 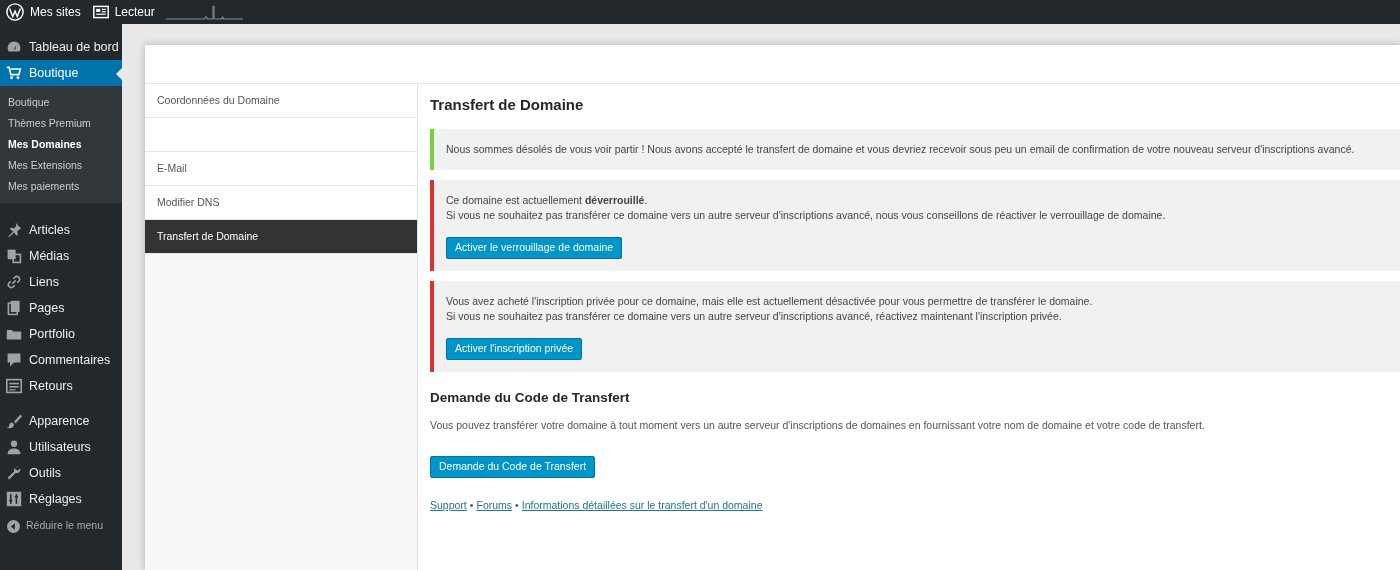 What do you see at coordinates (123, 12) in the screenshot?
I see `admin-bar-link: Lecteur` at bounding box center [123, 12].